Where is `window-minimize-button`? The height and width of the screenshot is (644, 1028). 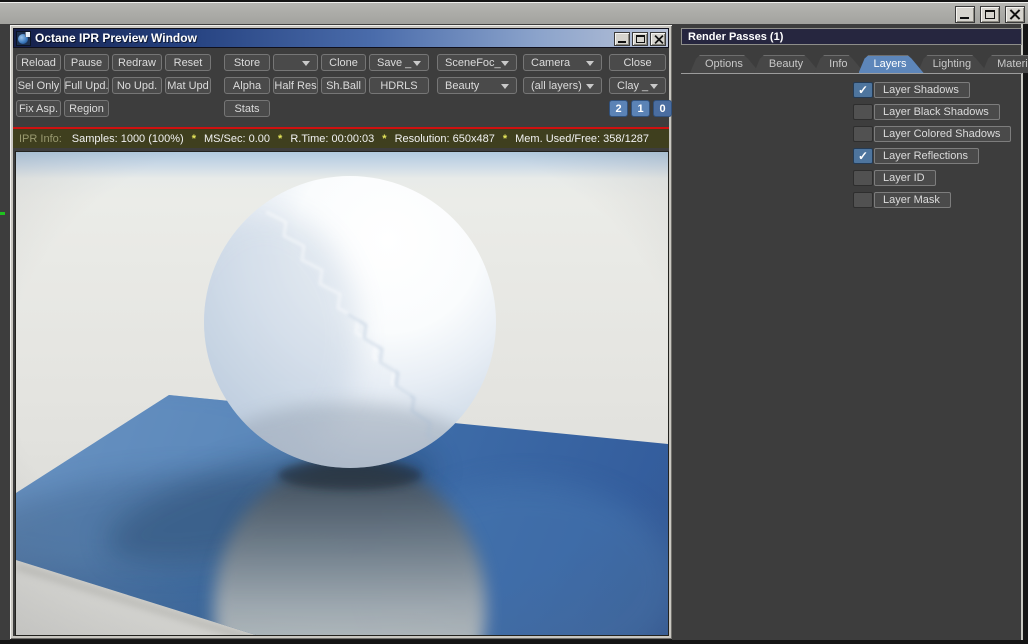
window-minimize-button is located at coordinates (622, 39).